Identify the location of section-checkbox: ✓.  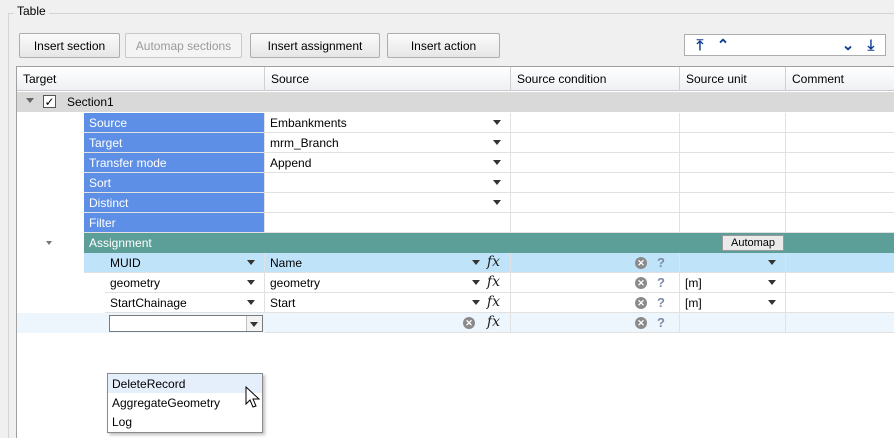
(49, 101).